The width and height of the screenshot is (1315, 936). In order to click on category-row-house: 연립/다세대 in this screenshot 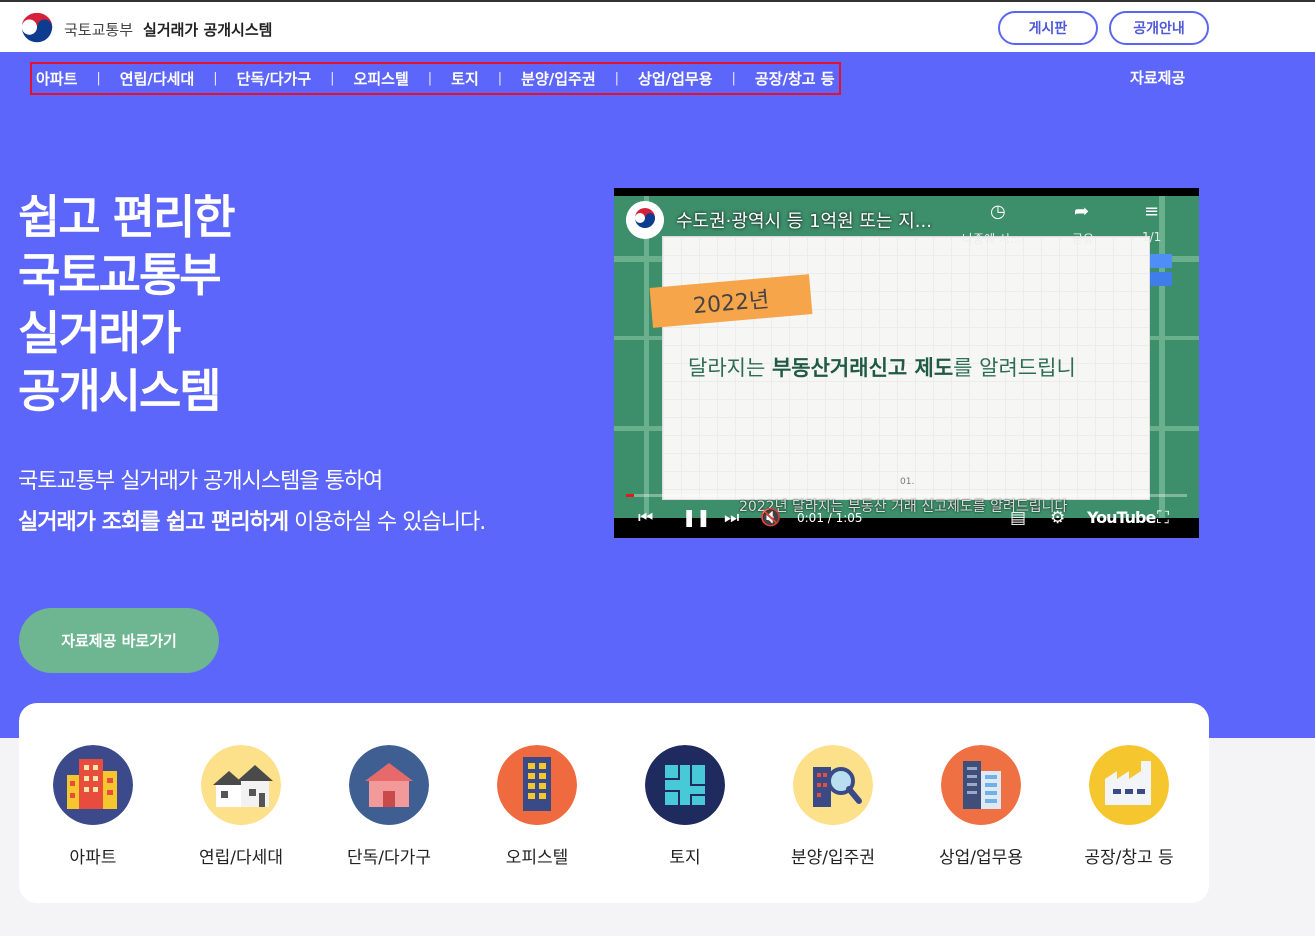, I will do `click(241, 806)`.